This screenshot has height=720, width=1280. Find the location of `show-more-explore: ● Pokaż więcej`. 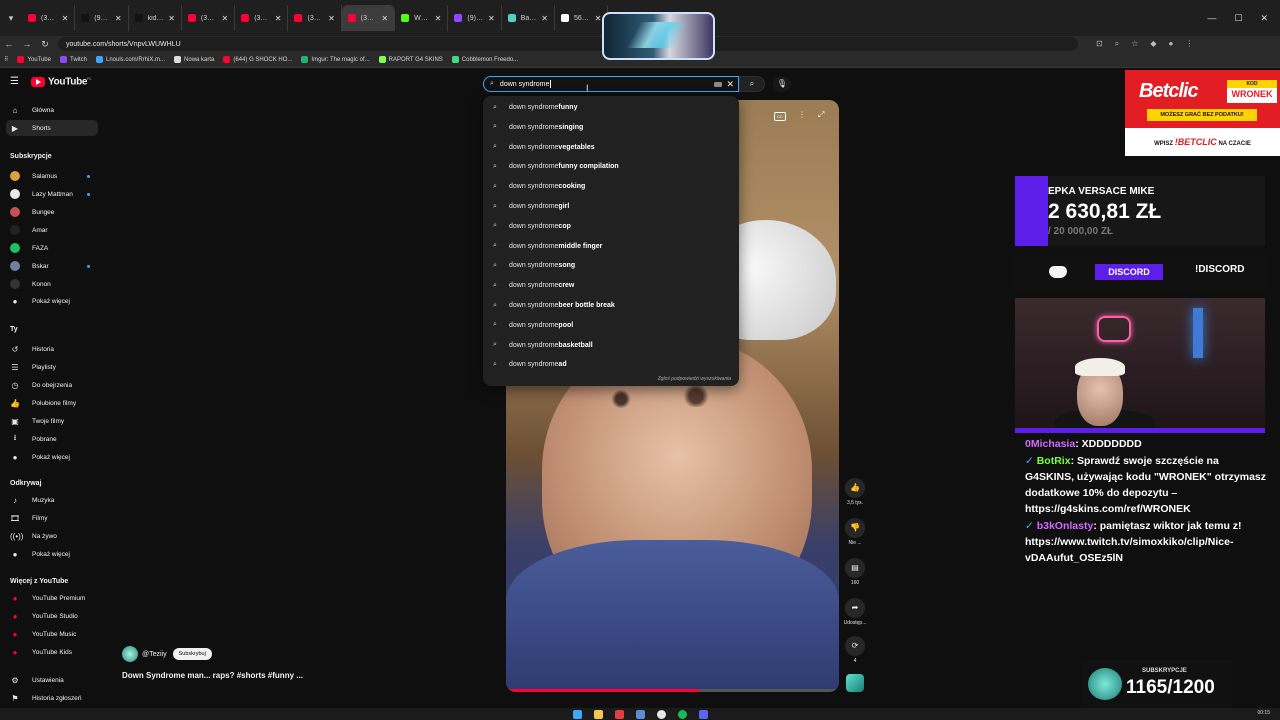

show-more-explore: ● Pokaż więcej is located at coordinates (52, 554).